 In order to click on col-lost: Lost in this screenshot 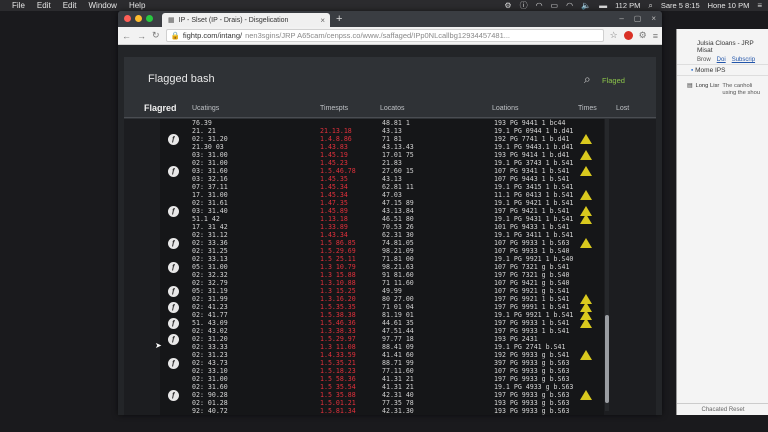, I will do `click(622, 108)`.